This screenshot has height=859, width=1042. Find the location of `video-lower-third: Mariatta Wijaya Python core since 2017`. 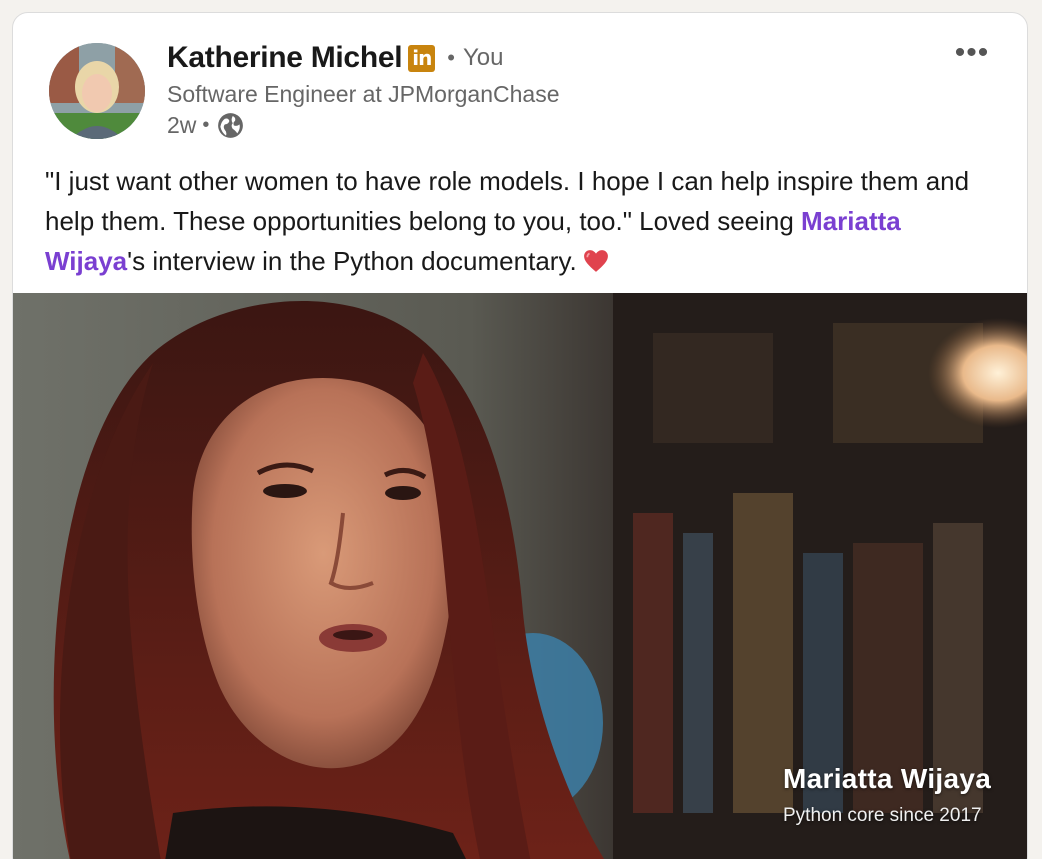

video-lower-third: Mariatta Wijaya Python core since 2017 is located at coordinates (887, 795).